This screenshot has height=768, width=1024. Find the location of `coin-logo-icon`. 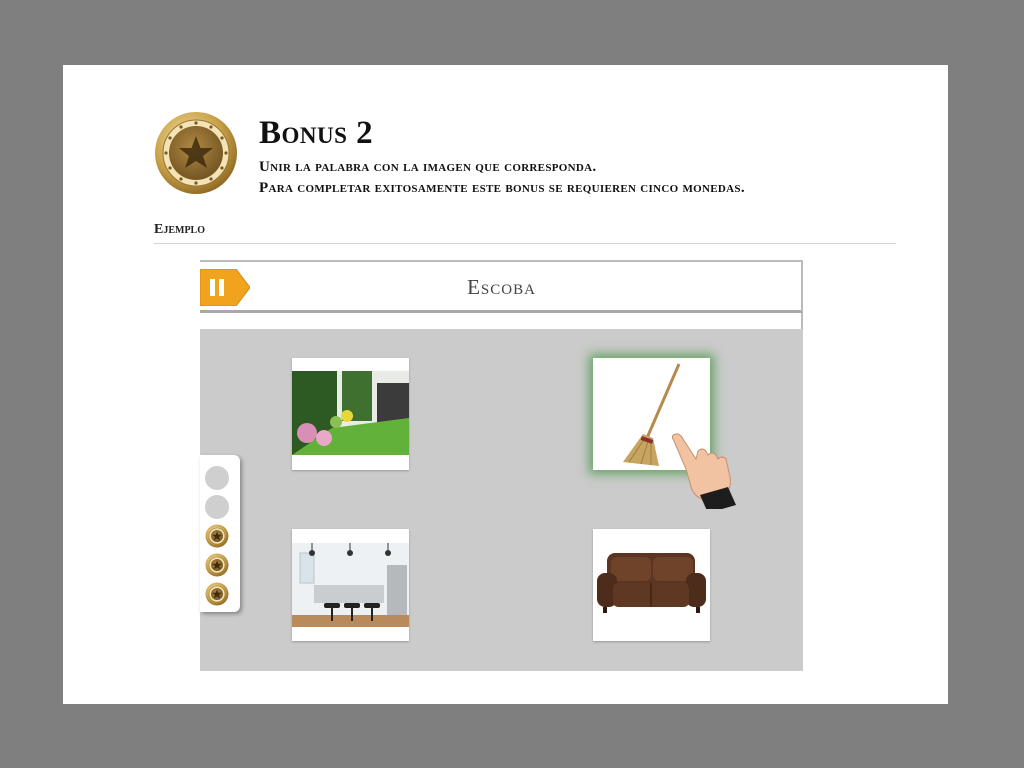

coin-logo-icon is located at coordinates (196, 153).